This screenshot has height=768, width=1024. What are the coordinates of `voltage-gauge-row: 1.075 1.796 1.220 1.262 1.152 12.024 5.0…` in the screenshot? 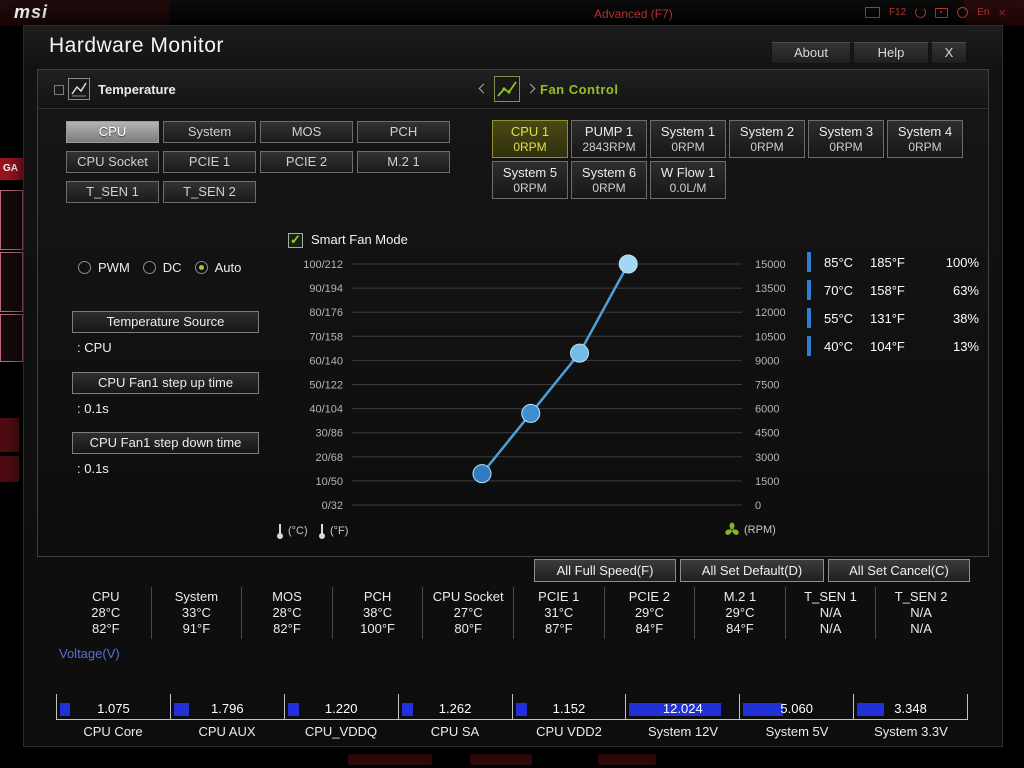 It's located at (512, 707).